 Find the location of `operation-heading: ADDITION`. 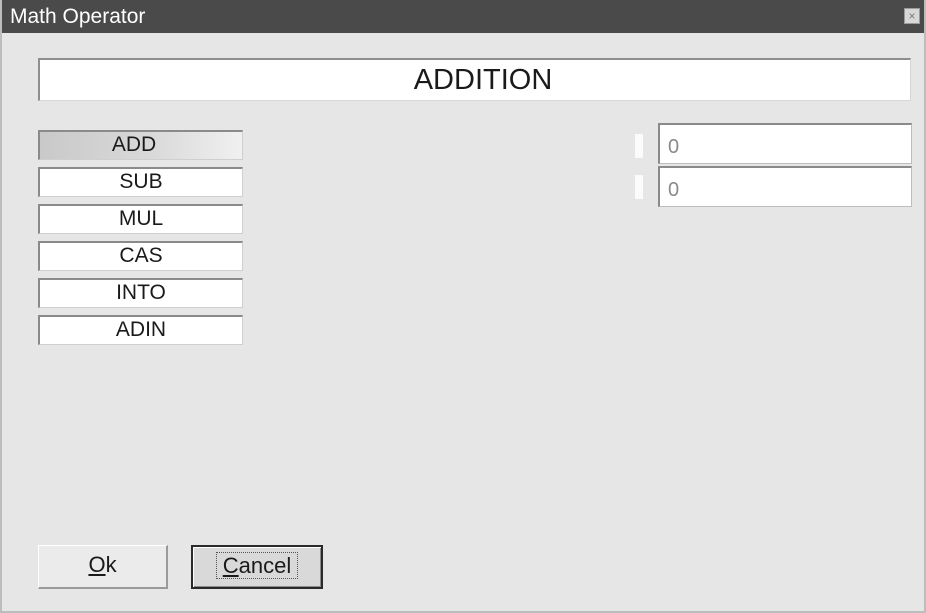

operation-heading: ADDITION is located at coordinates (474, 79).